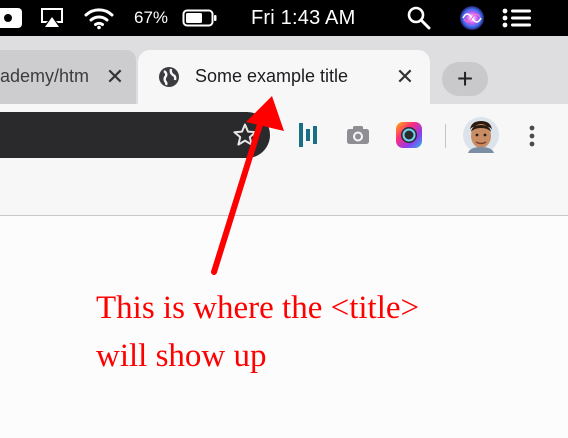  I want to click on globe-icon, so click(169, 77).